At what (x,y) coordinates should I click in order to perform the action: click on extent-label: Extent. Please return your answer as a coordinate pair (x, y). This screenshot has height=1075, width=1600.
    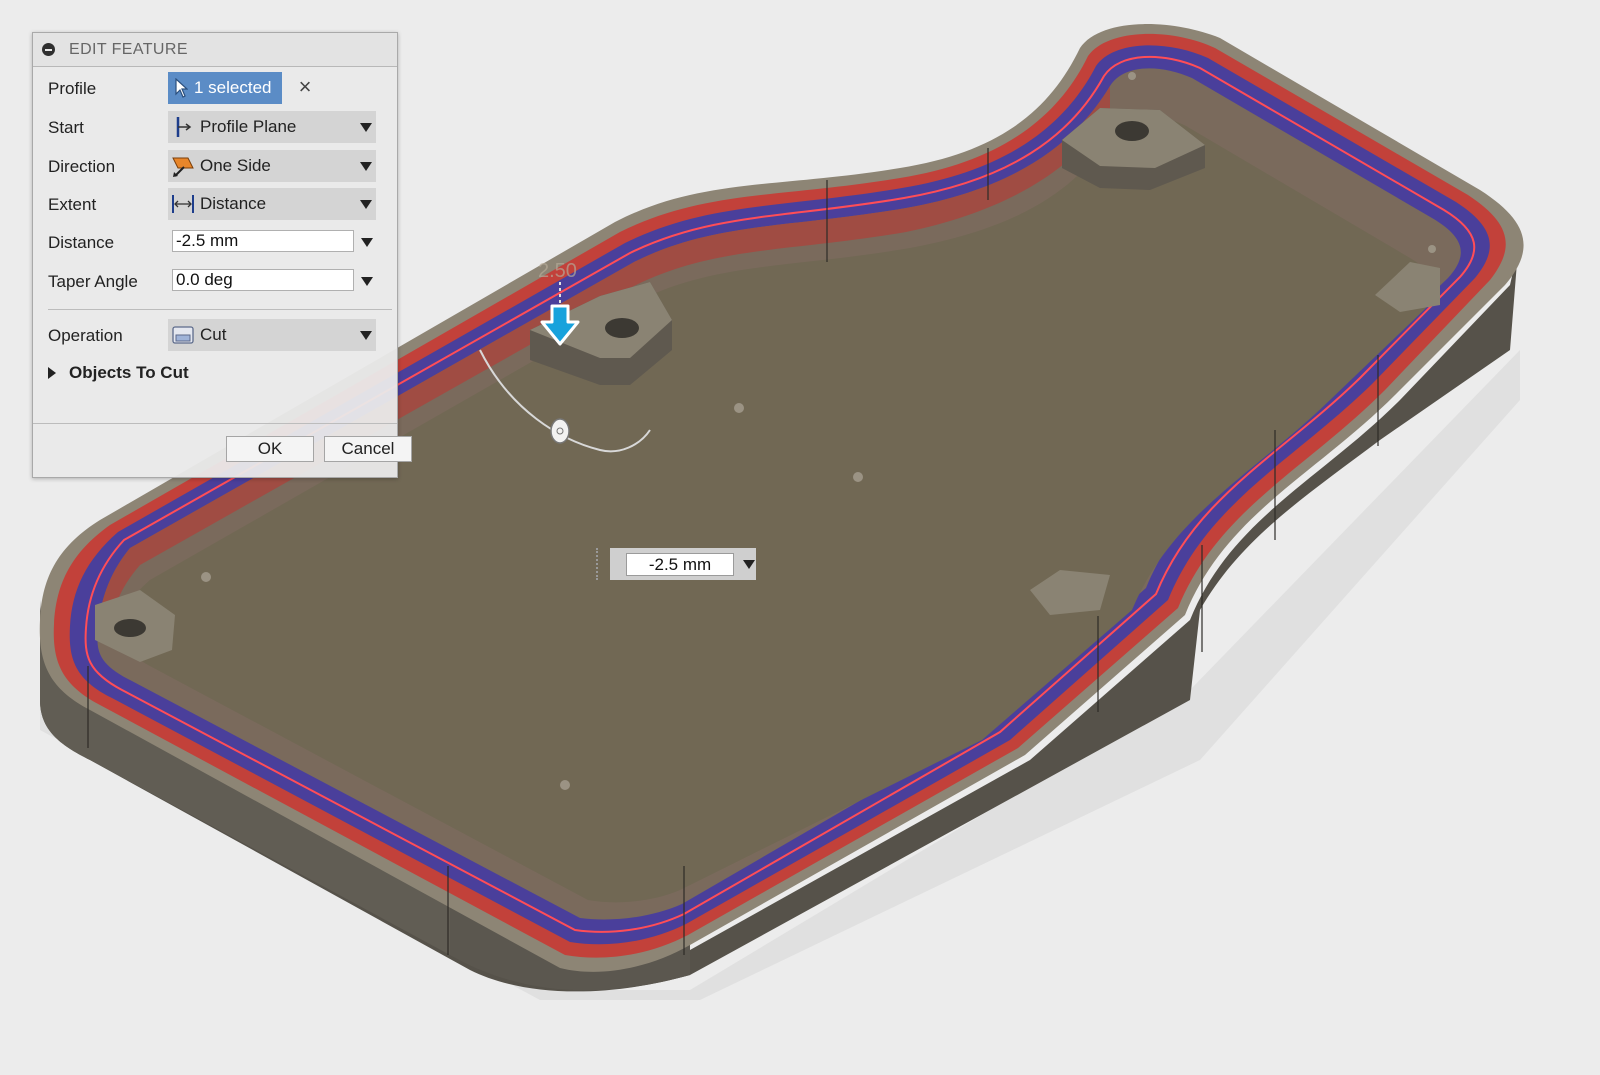
    Looking at the image, I should click on (72, 204).